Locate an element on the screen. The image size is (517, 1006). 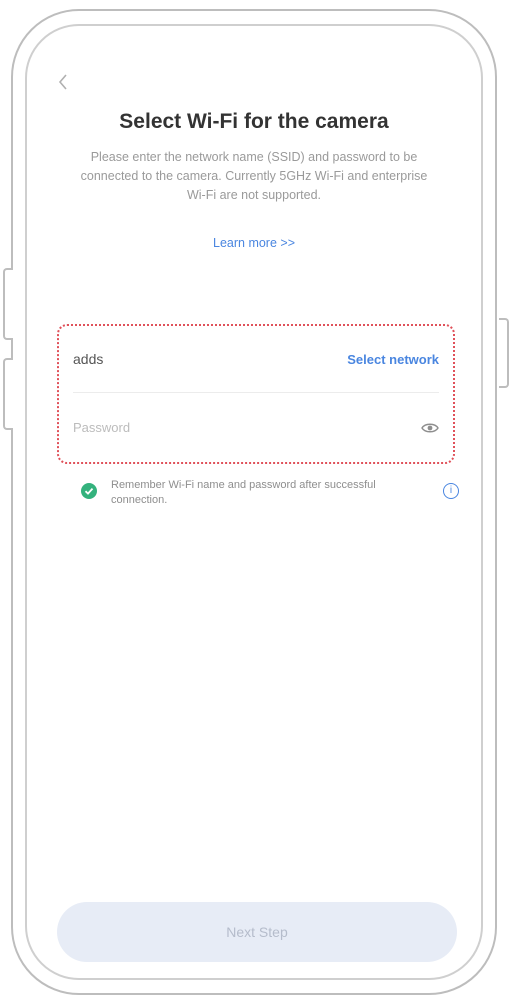
volume-up-button is located at coordinates (8, 304).